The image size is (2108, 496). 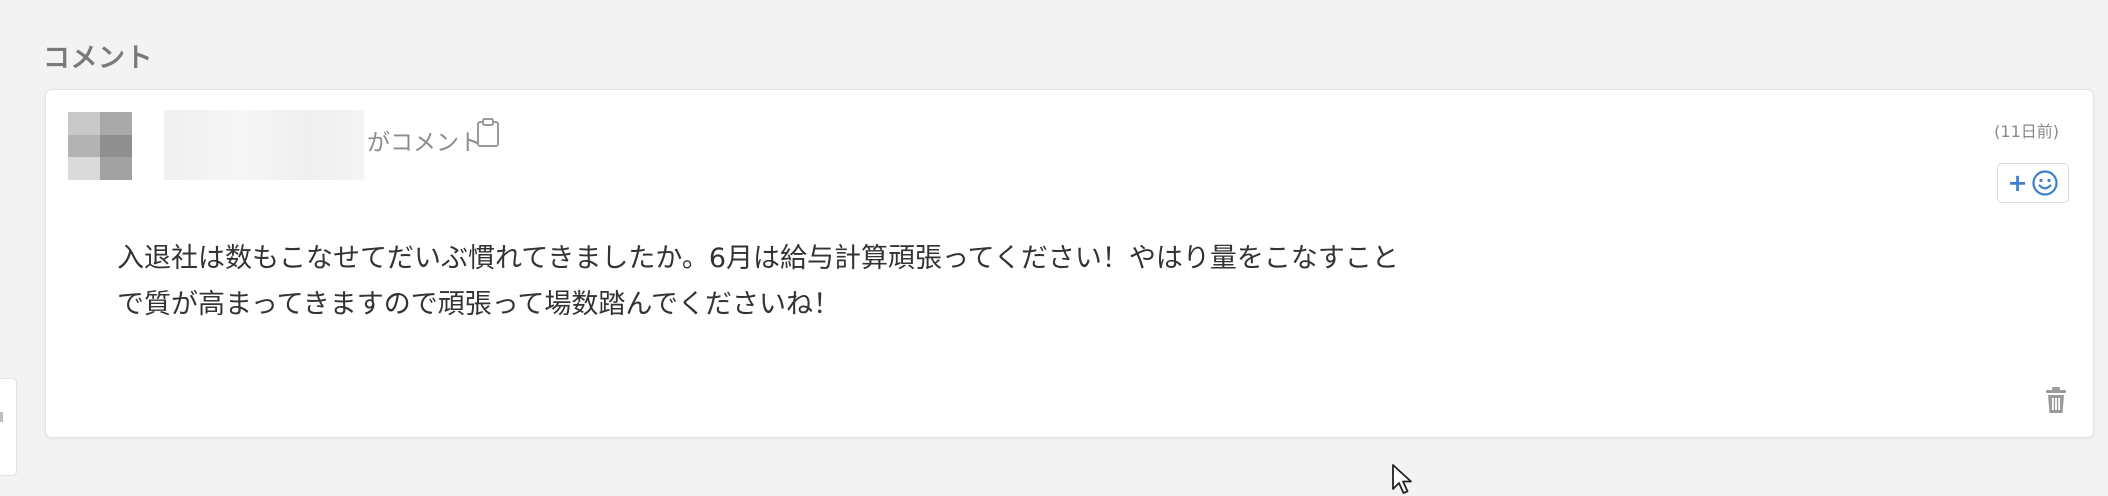 I want to click on add-reaction-button: +, so click(x=2033, y=183).